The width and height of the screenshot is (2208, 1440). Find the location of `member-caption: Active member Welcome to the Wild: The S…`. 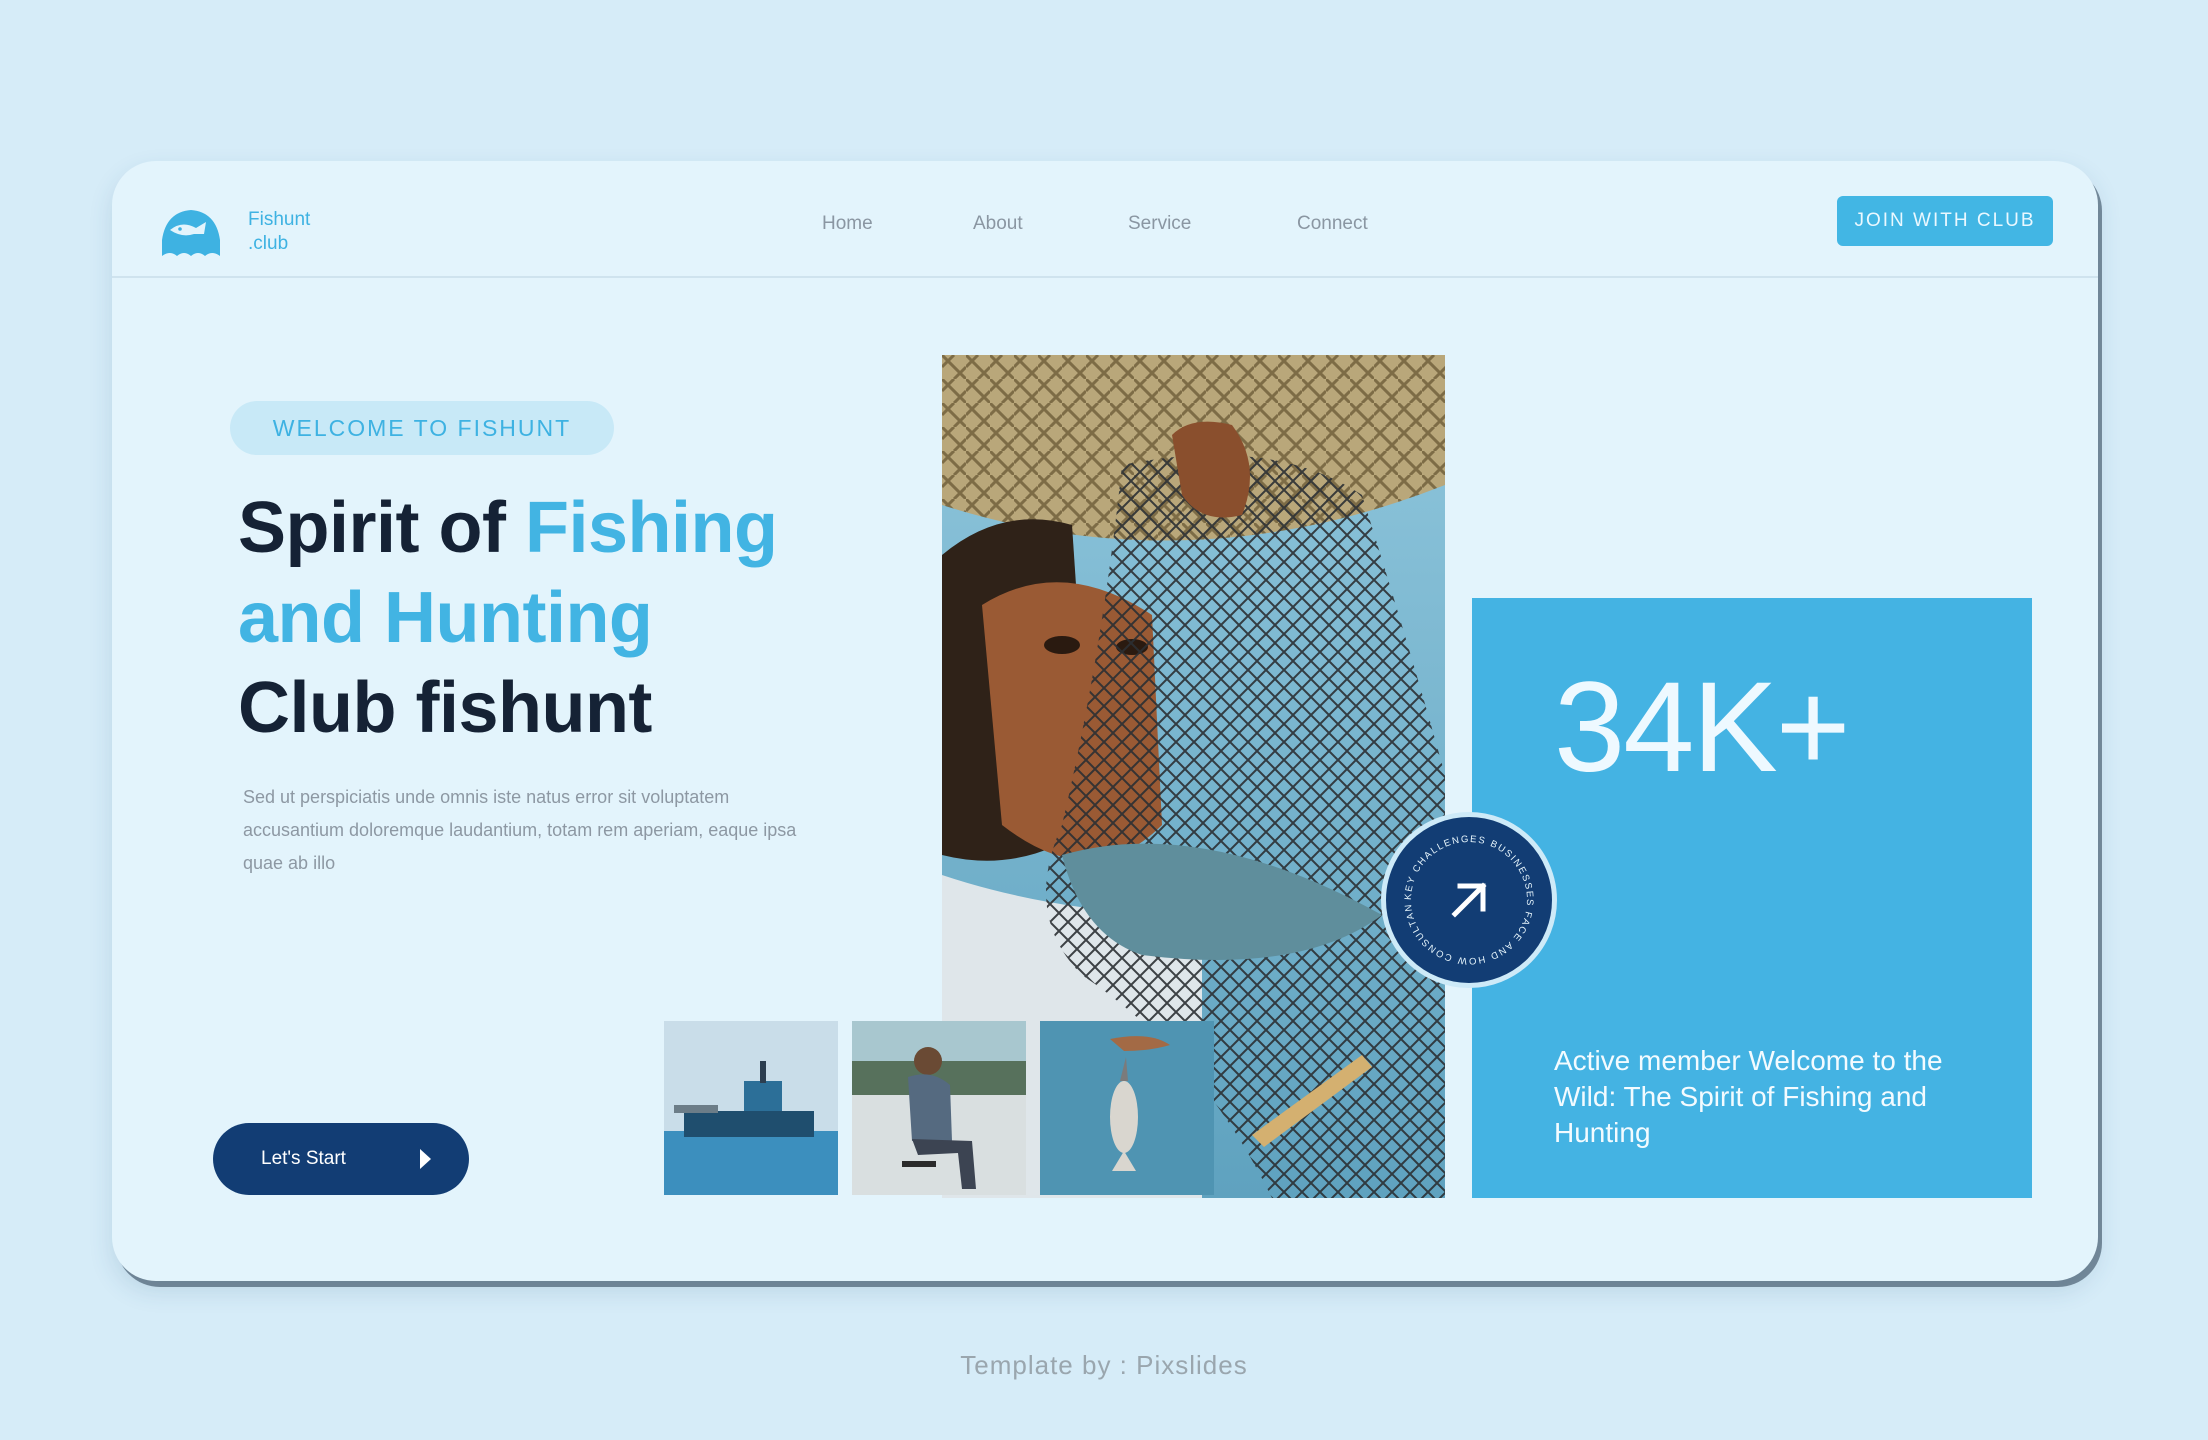

member-caption: Active member Welcome to the Wild: The S… is located at coordinates (1748, 1096).